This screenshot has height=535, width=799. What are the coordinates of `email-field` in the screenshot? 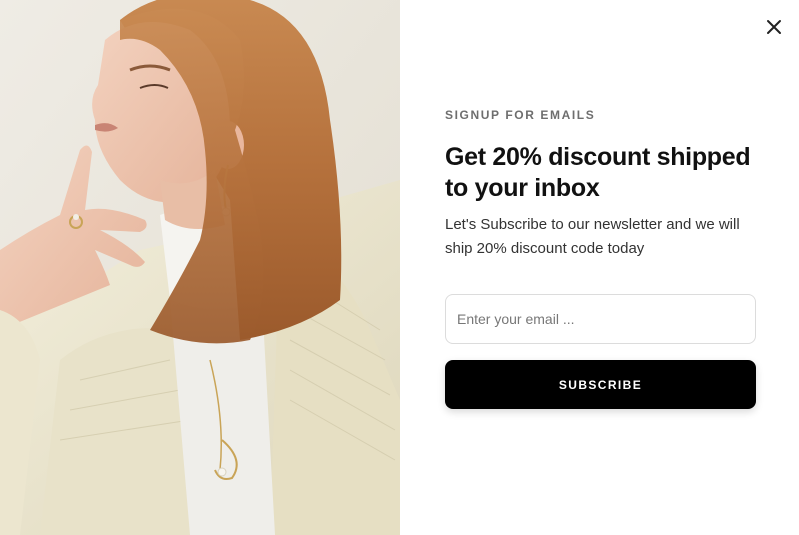 It's located at (600, 319).